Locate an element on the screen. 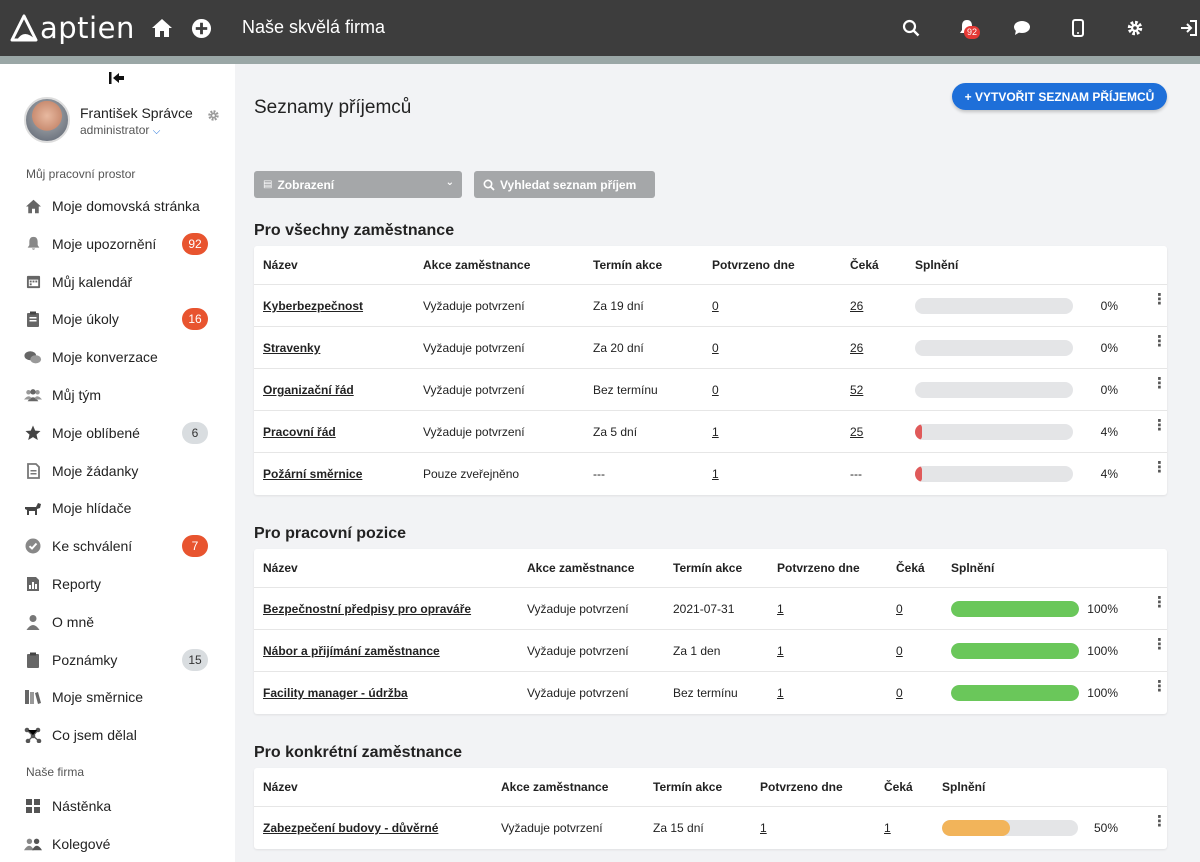 This screenshot has height=862, width=1200. sidebar-item-report: Reporty is located at coordinates (119, 584).